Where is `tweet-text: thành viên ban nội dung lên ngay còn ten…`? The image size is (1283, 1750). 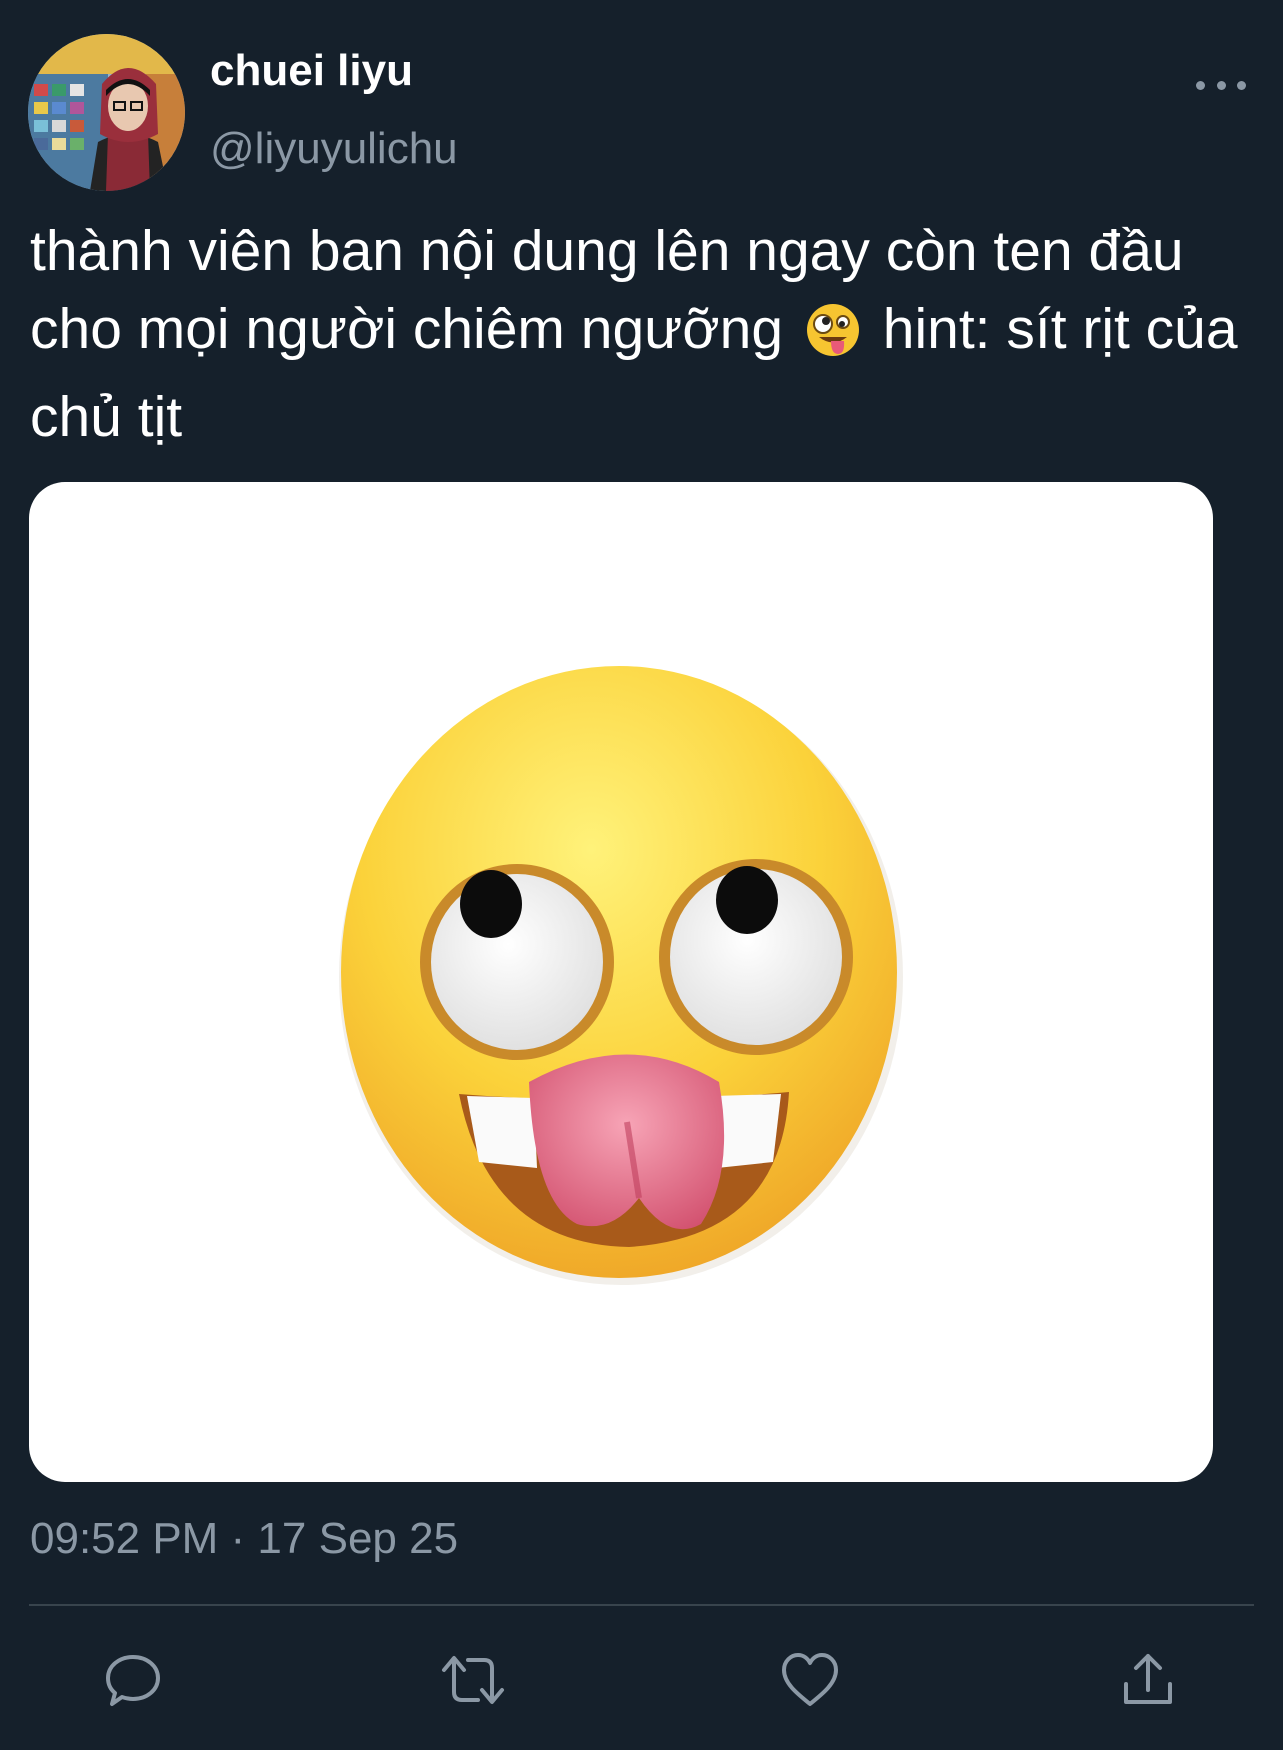 tweet-text: thành viên ban nội dung lên ngay còn ten… is located at coordinates (645, 334).